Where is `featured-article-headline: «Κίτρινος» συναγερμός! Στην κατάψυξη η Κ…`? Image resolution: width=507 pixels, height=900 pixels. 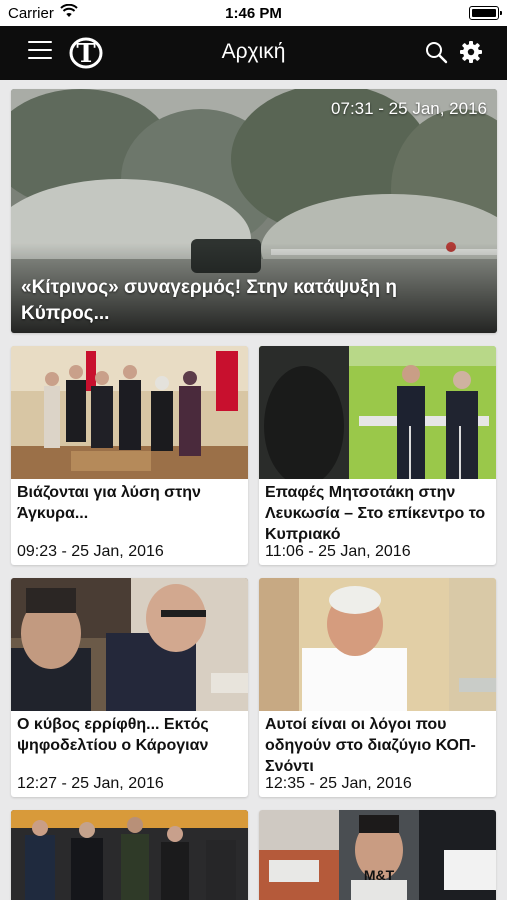
featured-article-headline: «Κίτρινος» συναγερμός! Στην κατάψυξη η Κ… is located at coordinates (209, 300).